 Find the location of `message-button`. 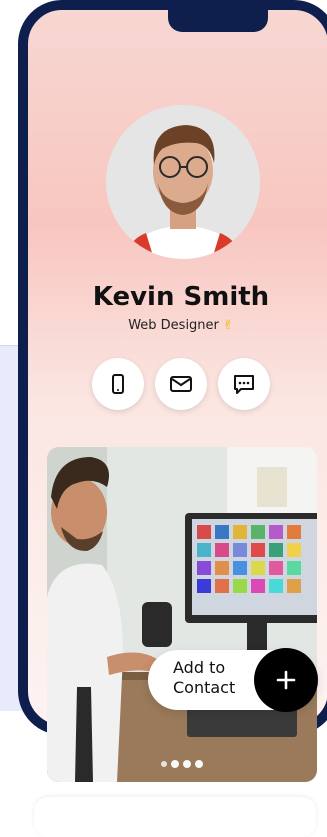

message-button is located at coordinates (244, 384).